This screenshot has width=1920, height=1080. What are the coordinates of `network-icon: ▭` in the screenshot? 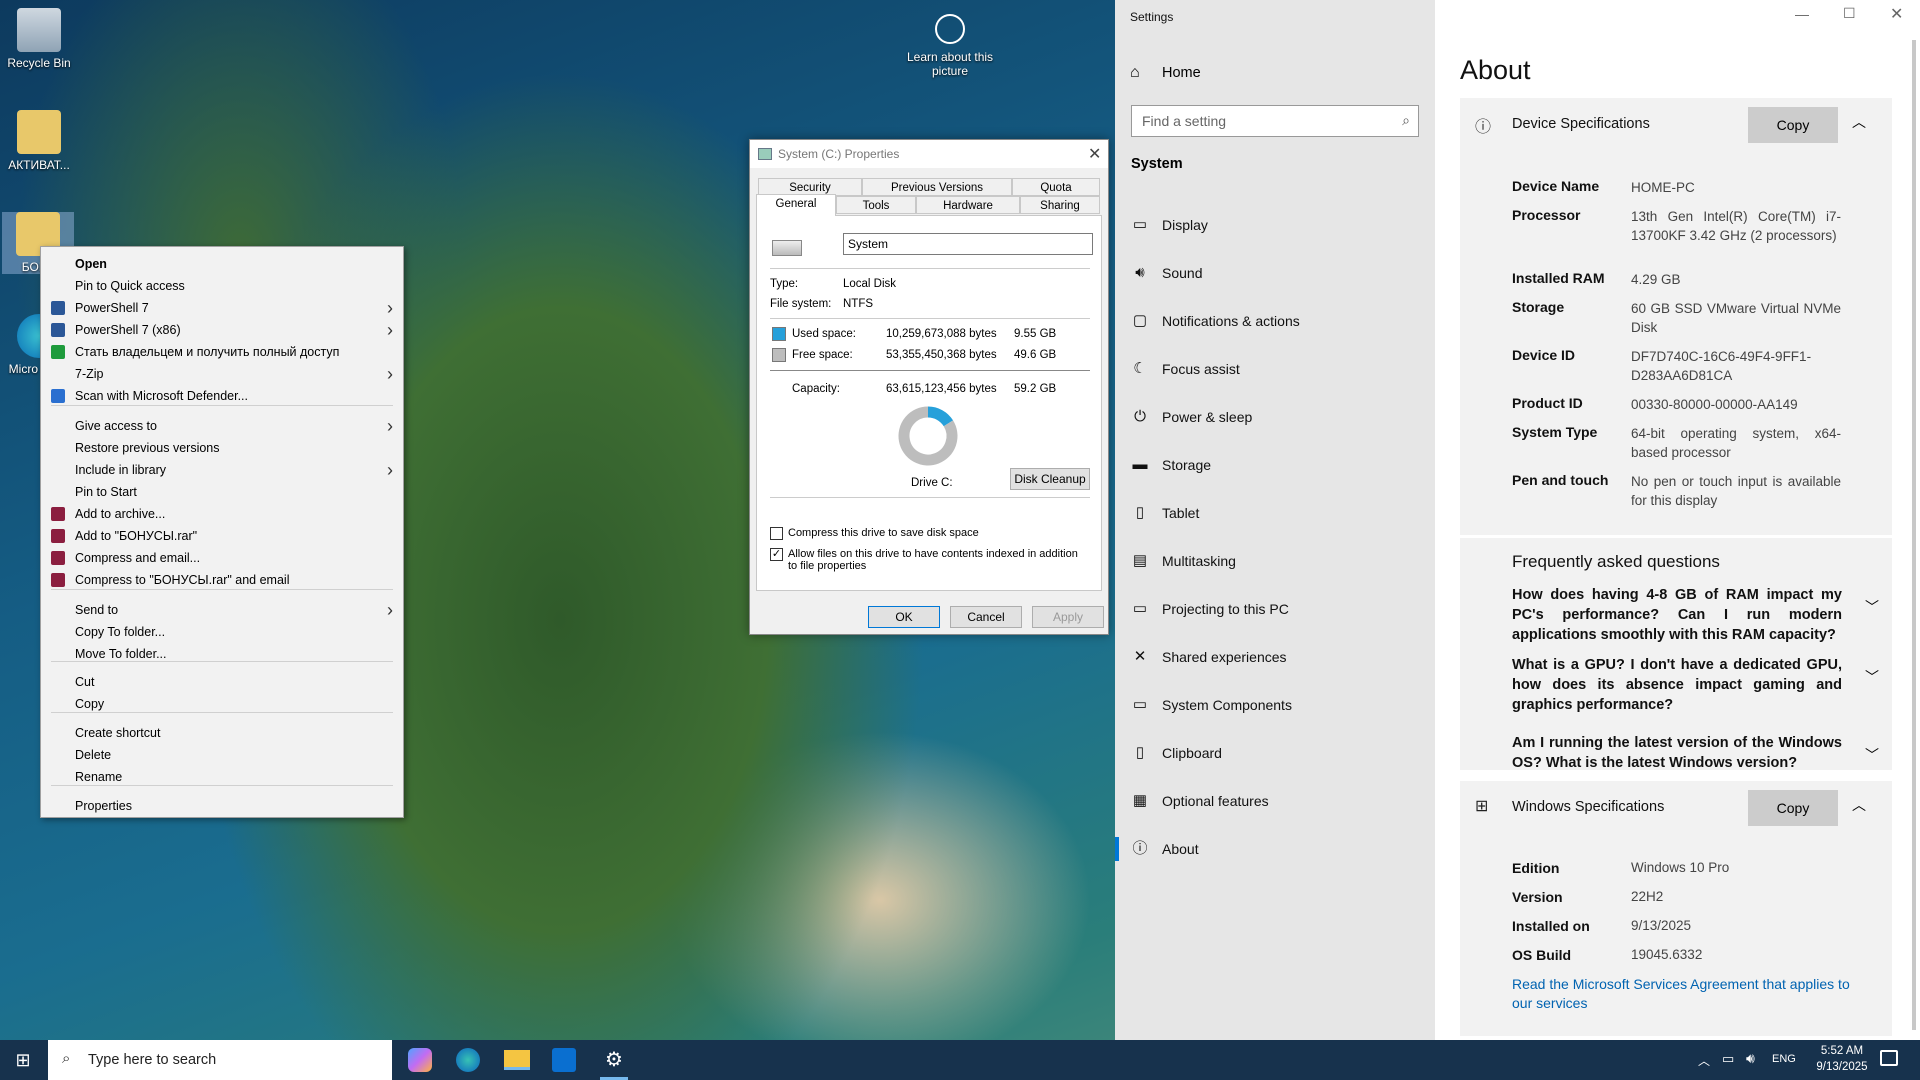 It's located at (1728, 1059).